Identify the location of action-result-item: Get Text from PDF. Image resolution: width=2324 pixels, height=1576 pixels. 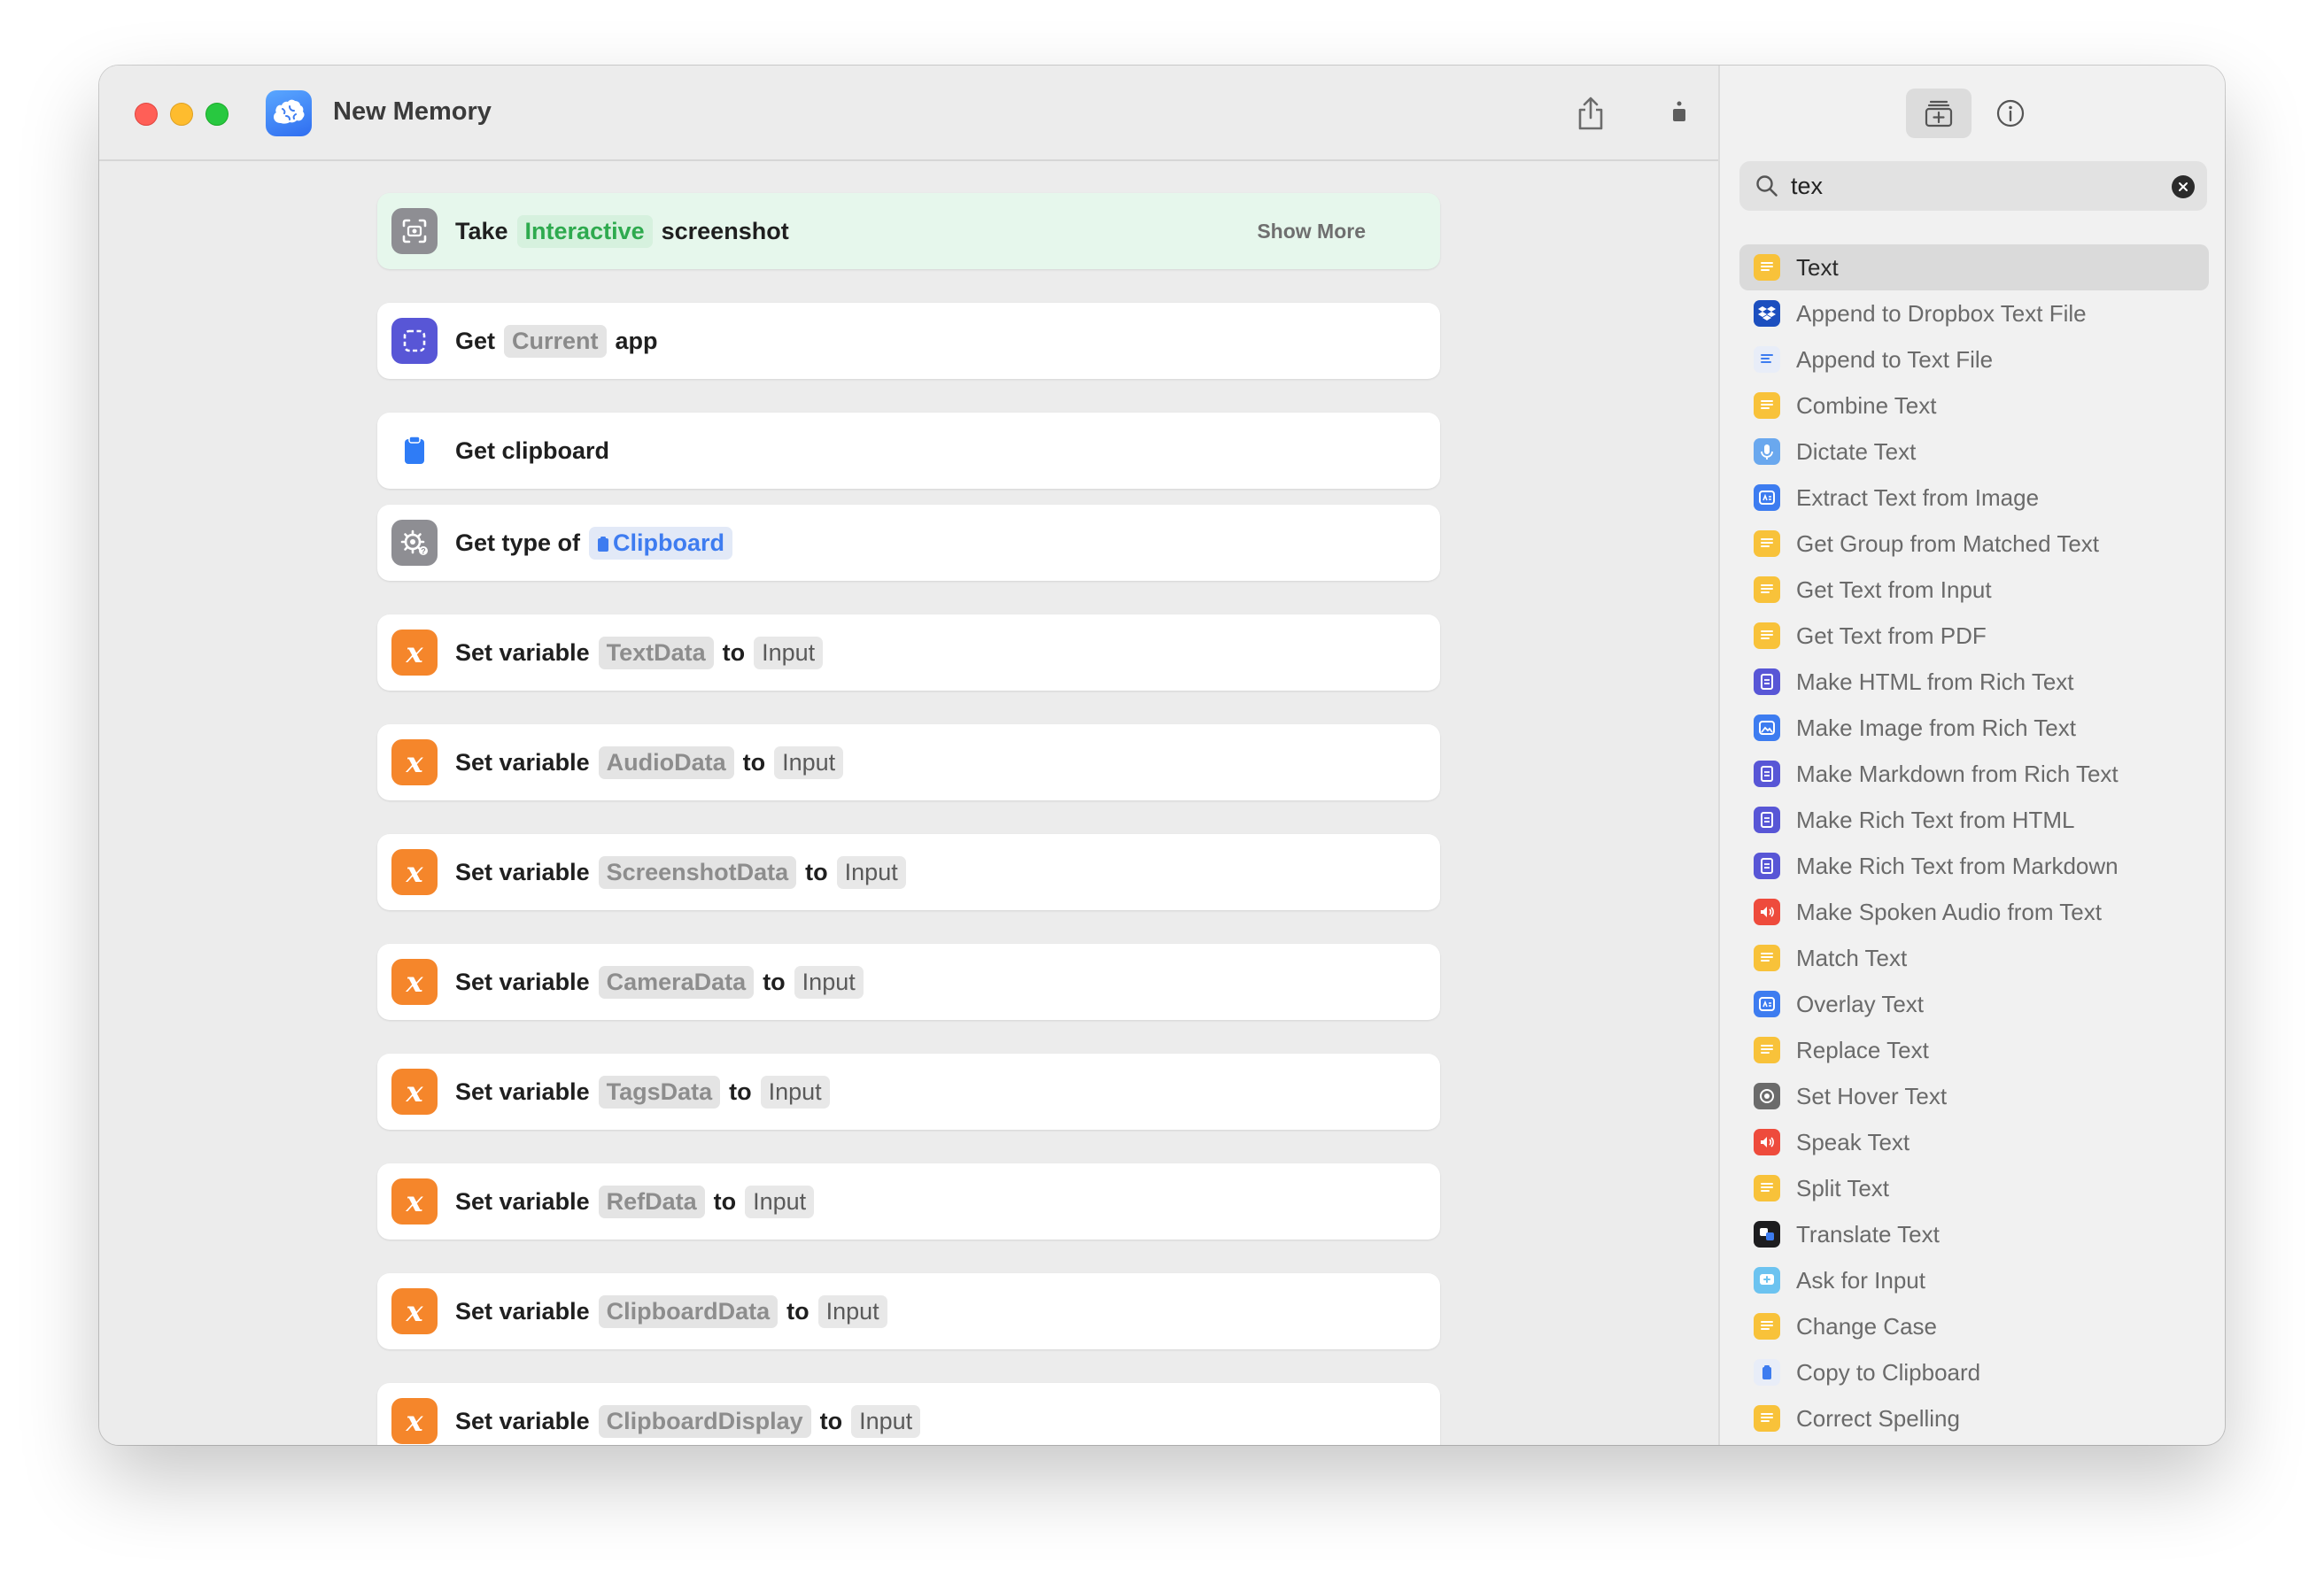
(1974, 636).